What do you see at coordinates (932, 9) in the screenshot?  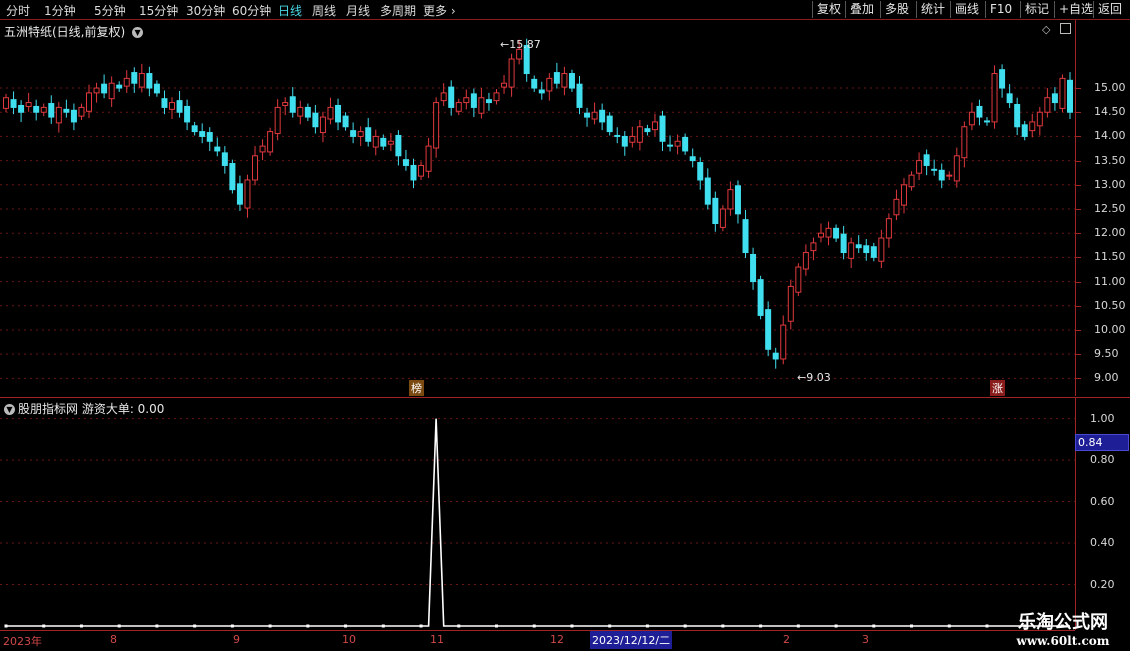 I see `stats-button: 统计` at bounding box center [932, 9].